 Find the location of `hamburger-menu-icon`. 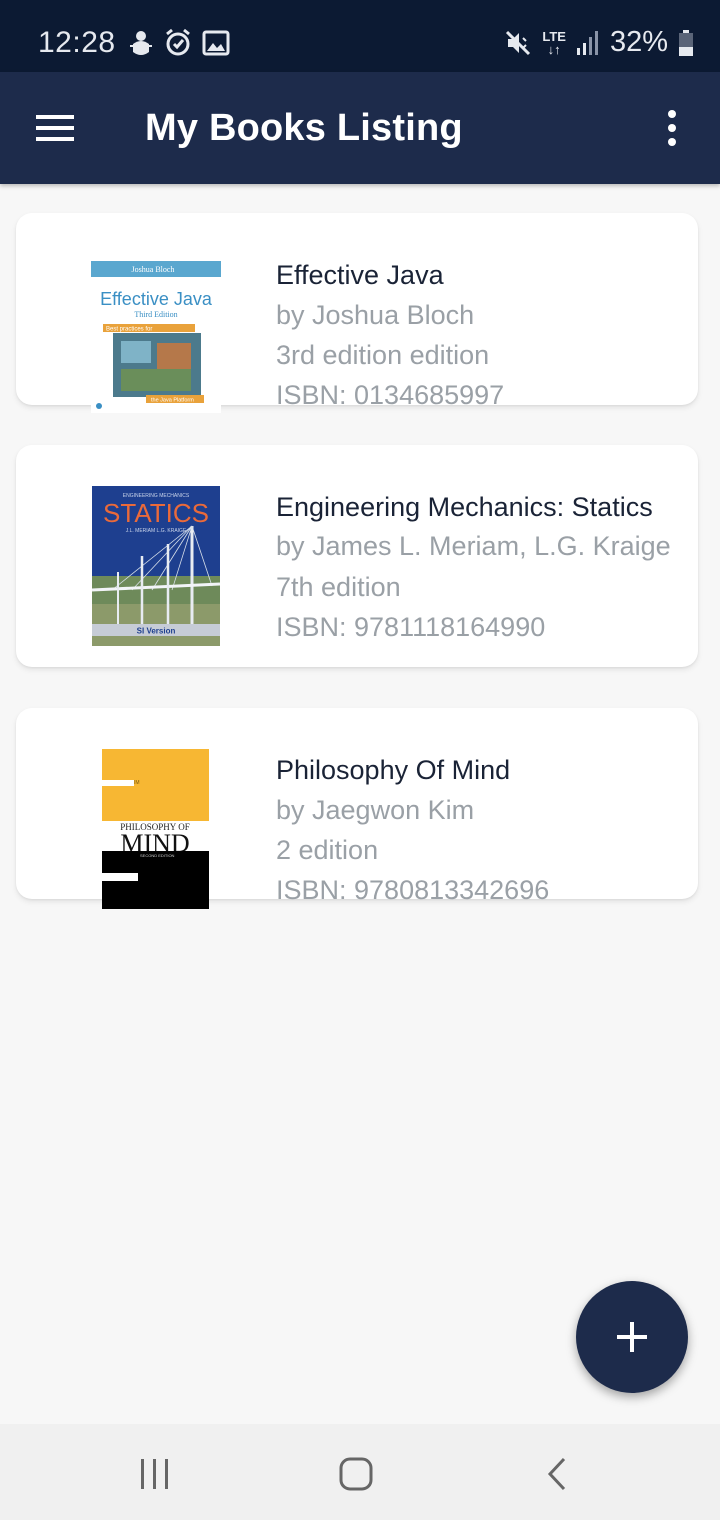

hamburger-menu-icon is located at coordinates (55, 128).